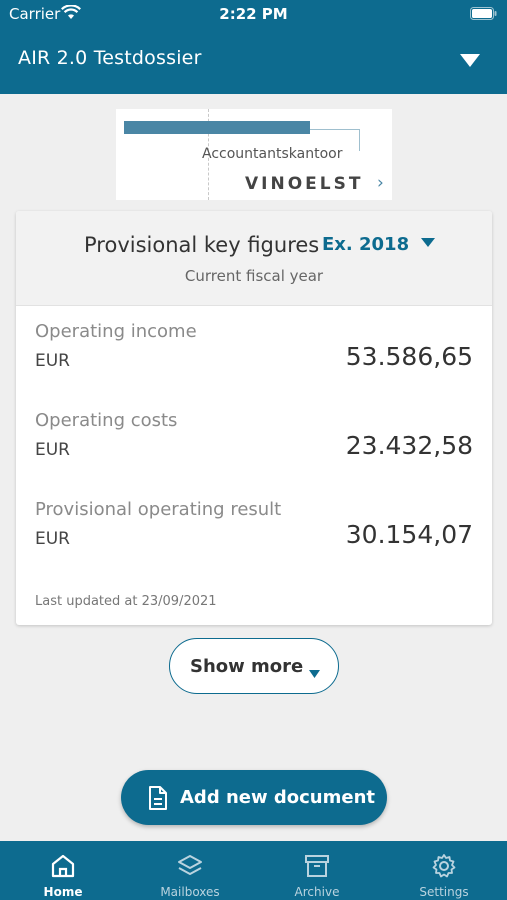 This screenshot has width=507, height=900. I want to click on status-time: 2:22 PM, so click(253, 14).